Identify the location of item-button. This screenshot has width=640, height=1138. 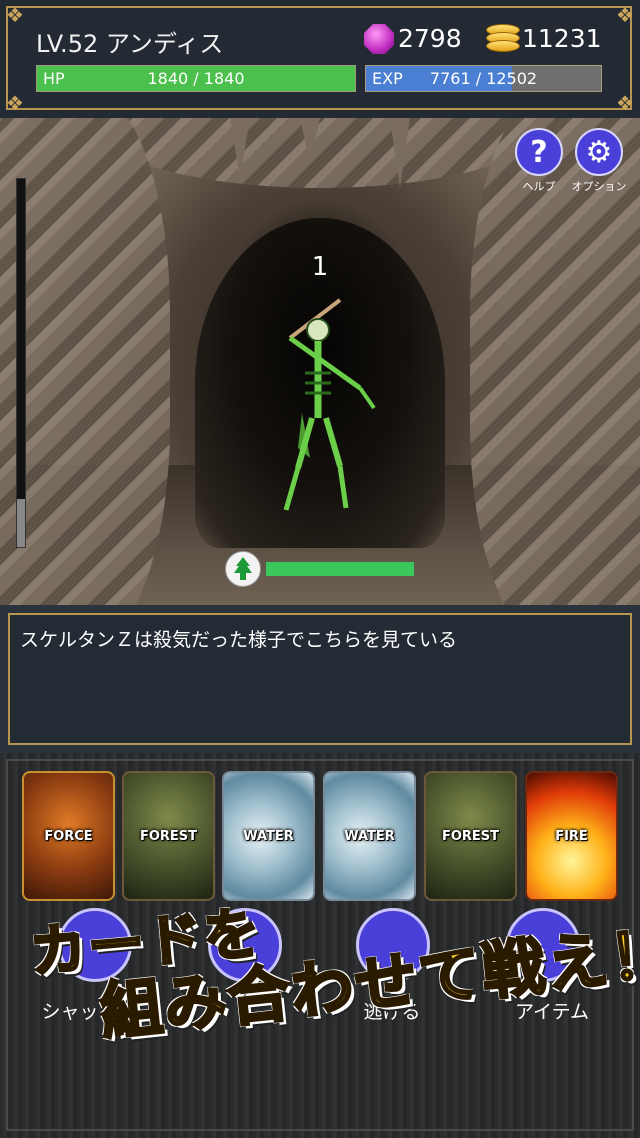
(543, 945).